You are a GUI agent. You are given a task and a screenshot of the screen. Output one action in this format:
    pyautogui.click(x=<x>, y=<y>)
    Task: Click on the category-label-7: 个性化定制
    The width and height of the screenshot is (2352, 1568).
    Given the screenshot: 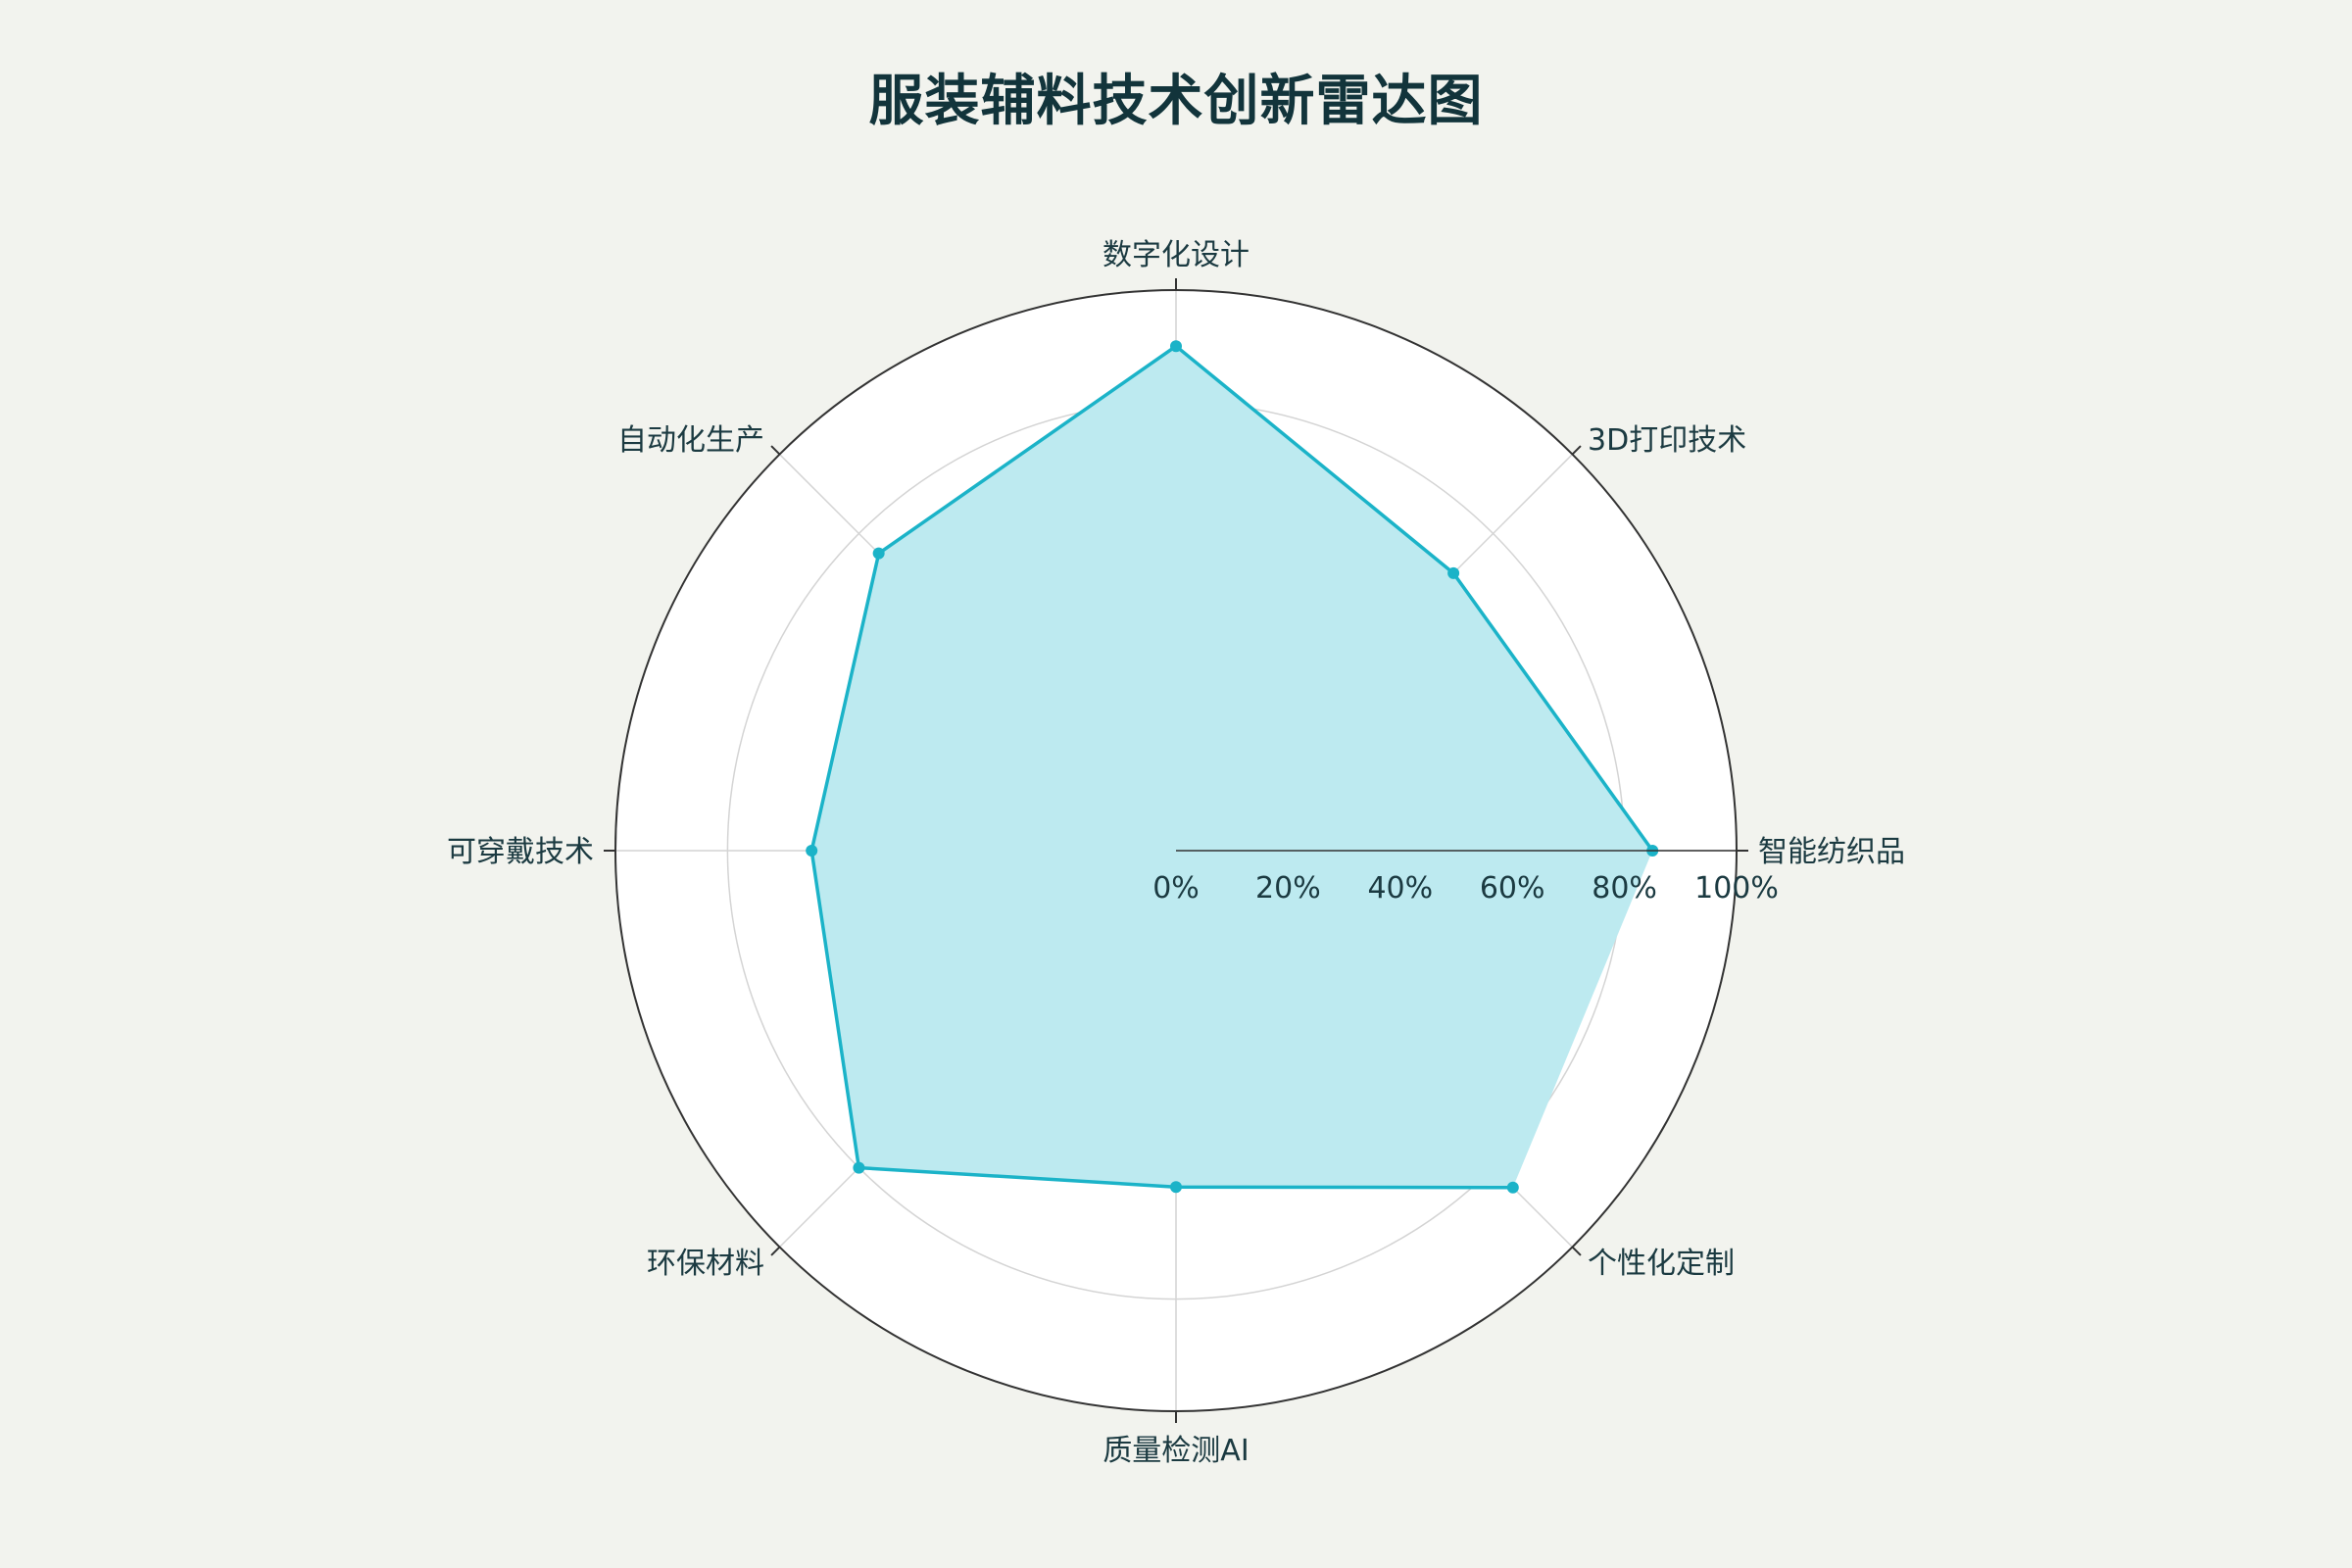 What is the action you would take?
    pyautogui.click(x=1661, y=1264)
    